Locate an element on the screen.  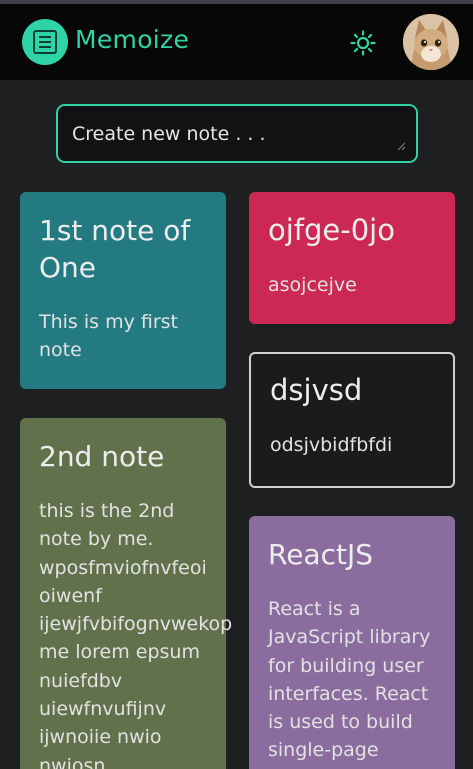
note-title: ReactJS is located at coordinates (320, 554).